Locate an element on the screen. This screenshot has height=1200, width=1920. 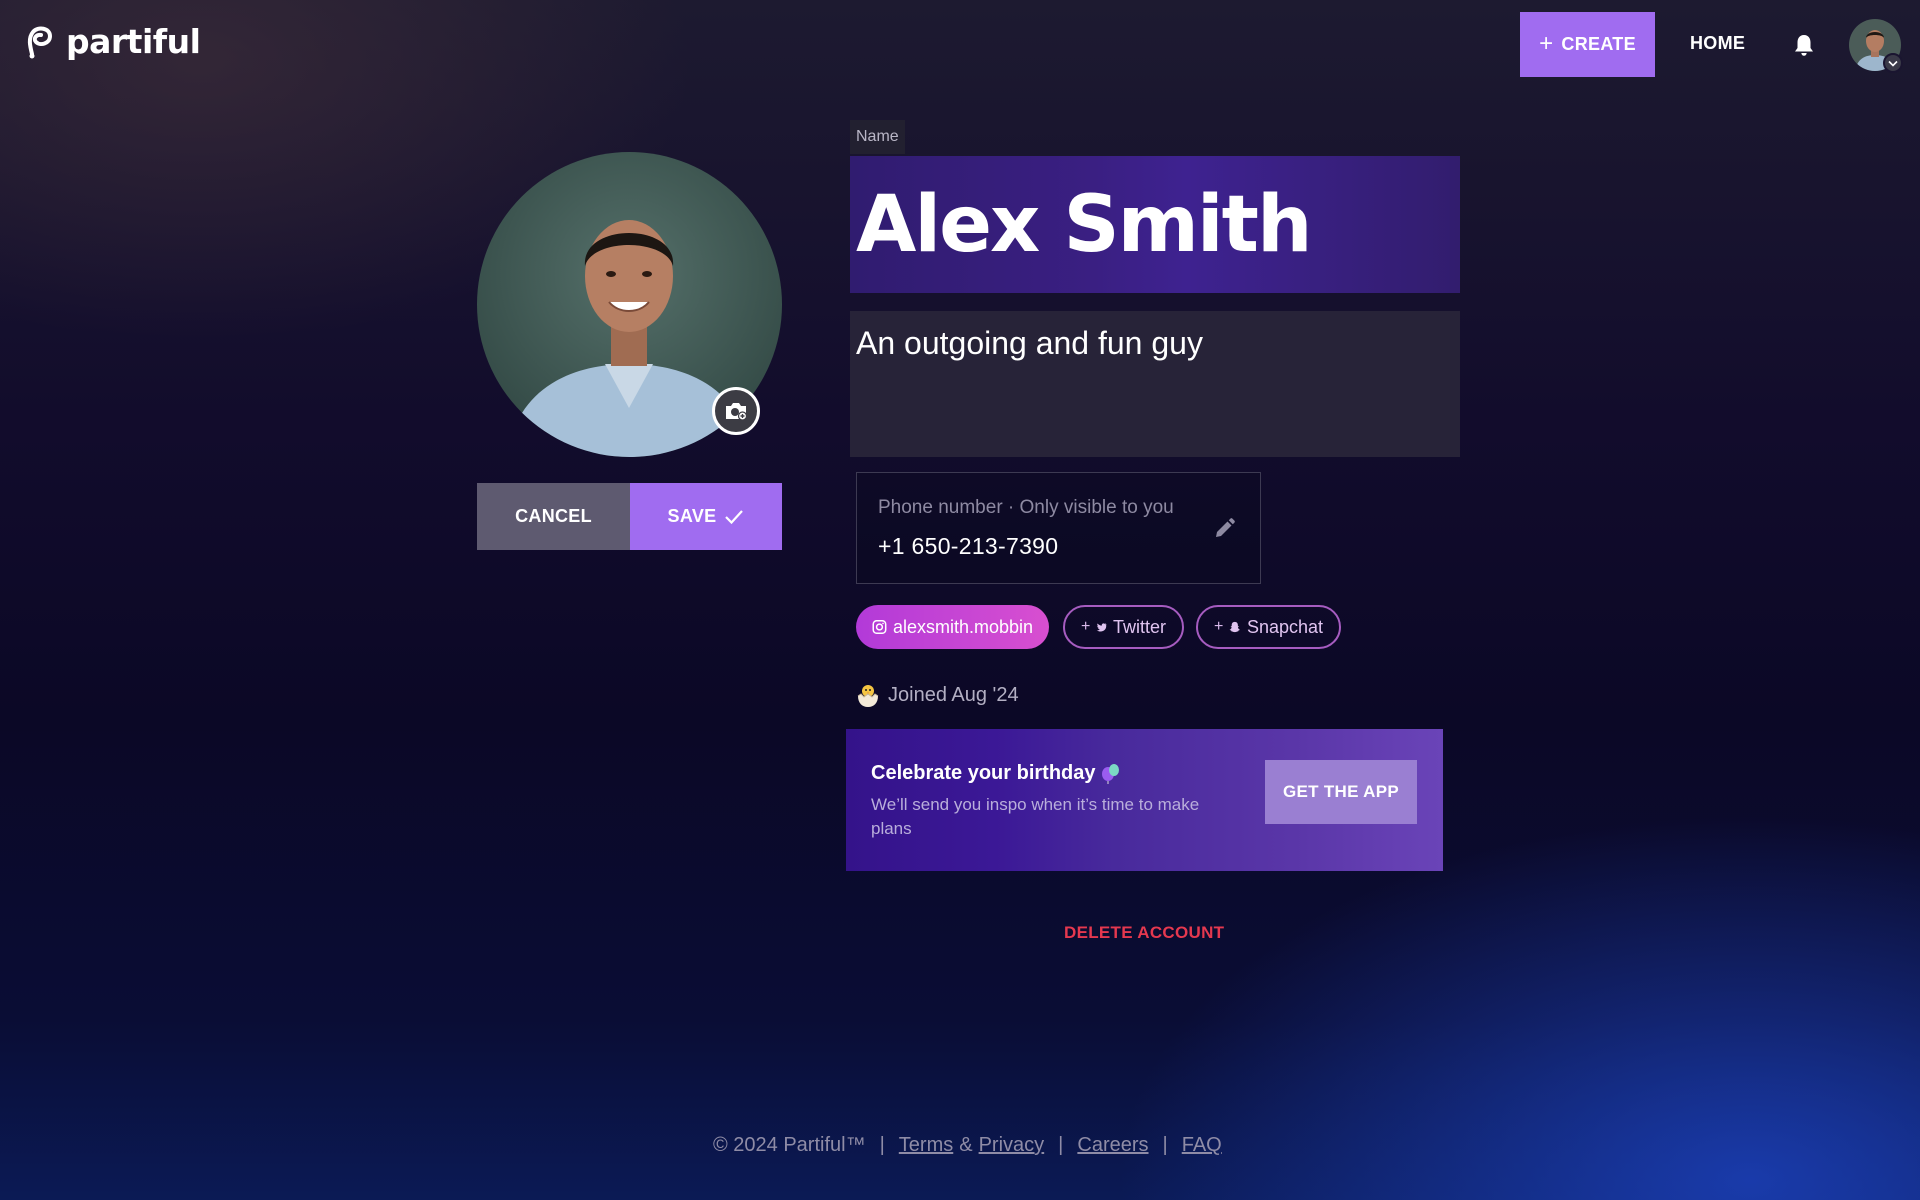
snapchat-ghost-icon is located at coordinates (1235, 627).